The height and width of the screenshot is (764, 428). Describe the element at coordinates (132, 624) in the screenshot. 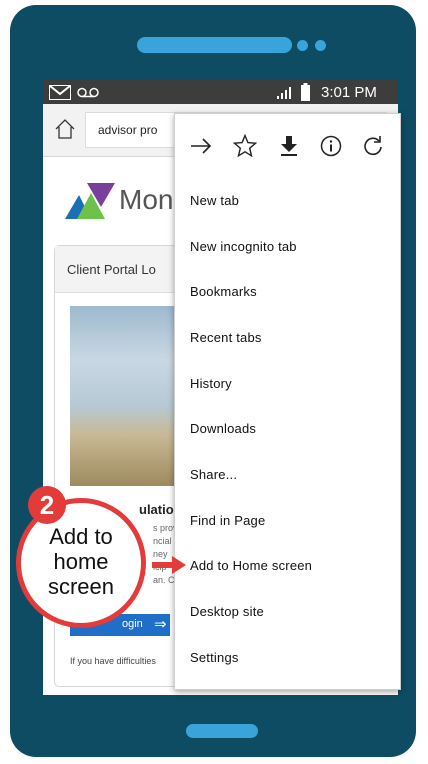

I see `login-label: ogin` at that location.